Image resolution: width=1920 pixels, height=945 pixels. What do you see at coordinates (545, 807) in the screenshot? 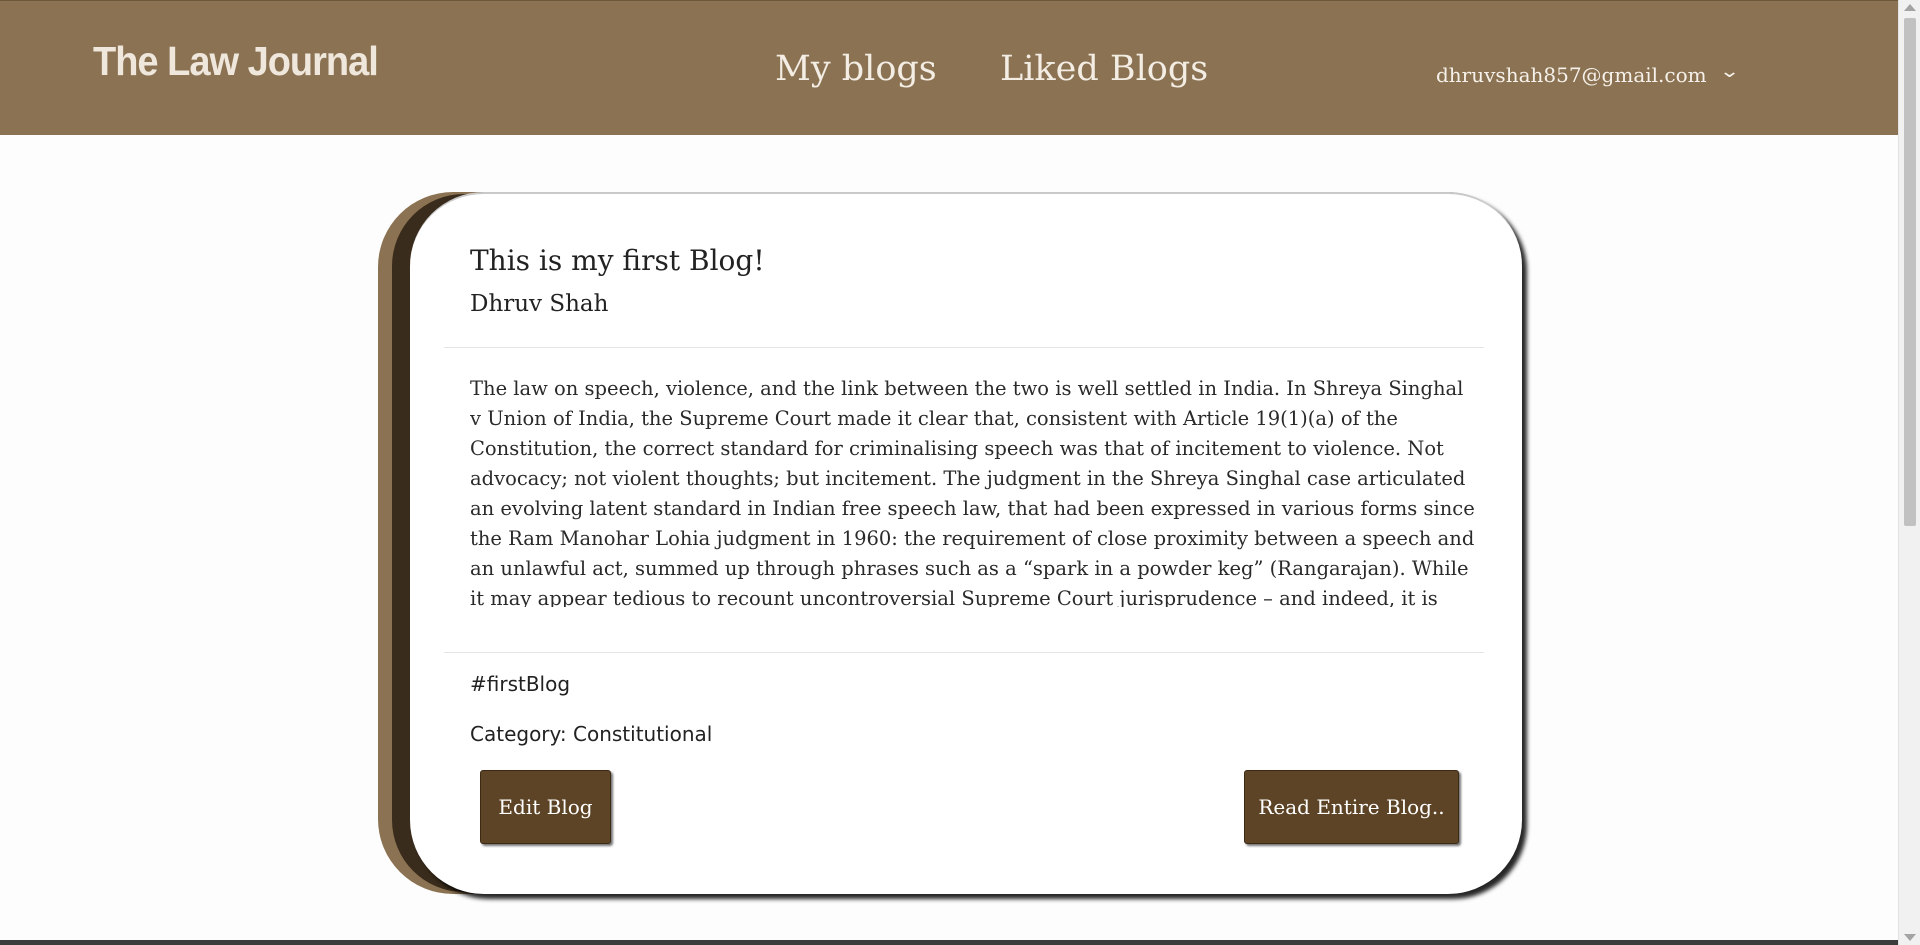
I see `edit-blog-button: Edit Blog` at bounding box center [545, 807].